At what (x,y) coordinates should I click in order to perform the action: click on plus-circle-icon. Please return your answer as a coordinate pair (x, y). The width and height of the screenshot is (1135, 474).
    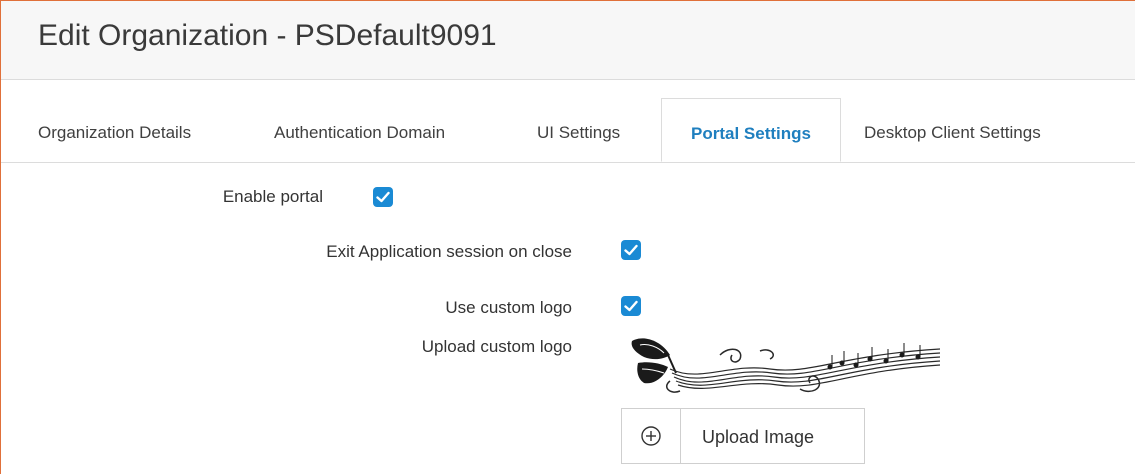
    Looking at the image, I should click on (651, 436).